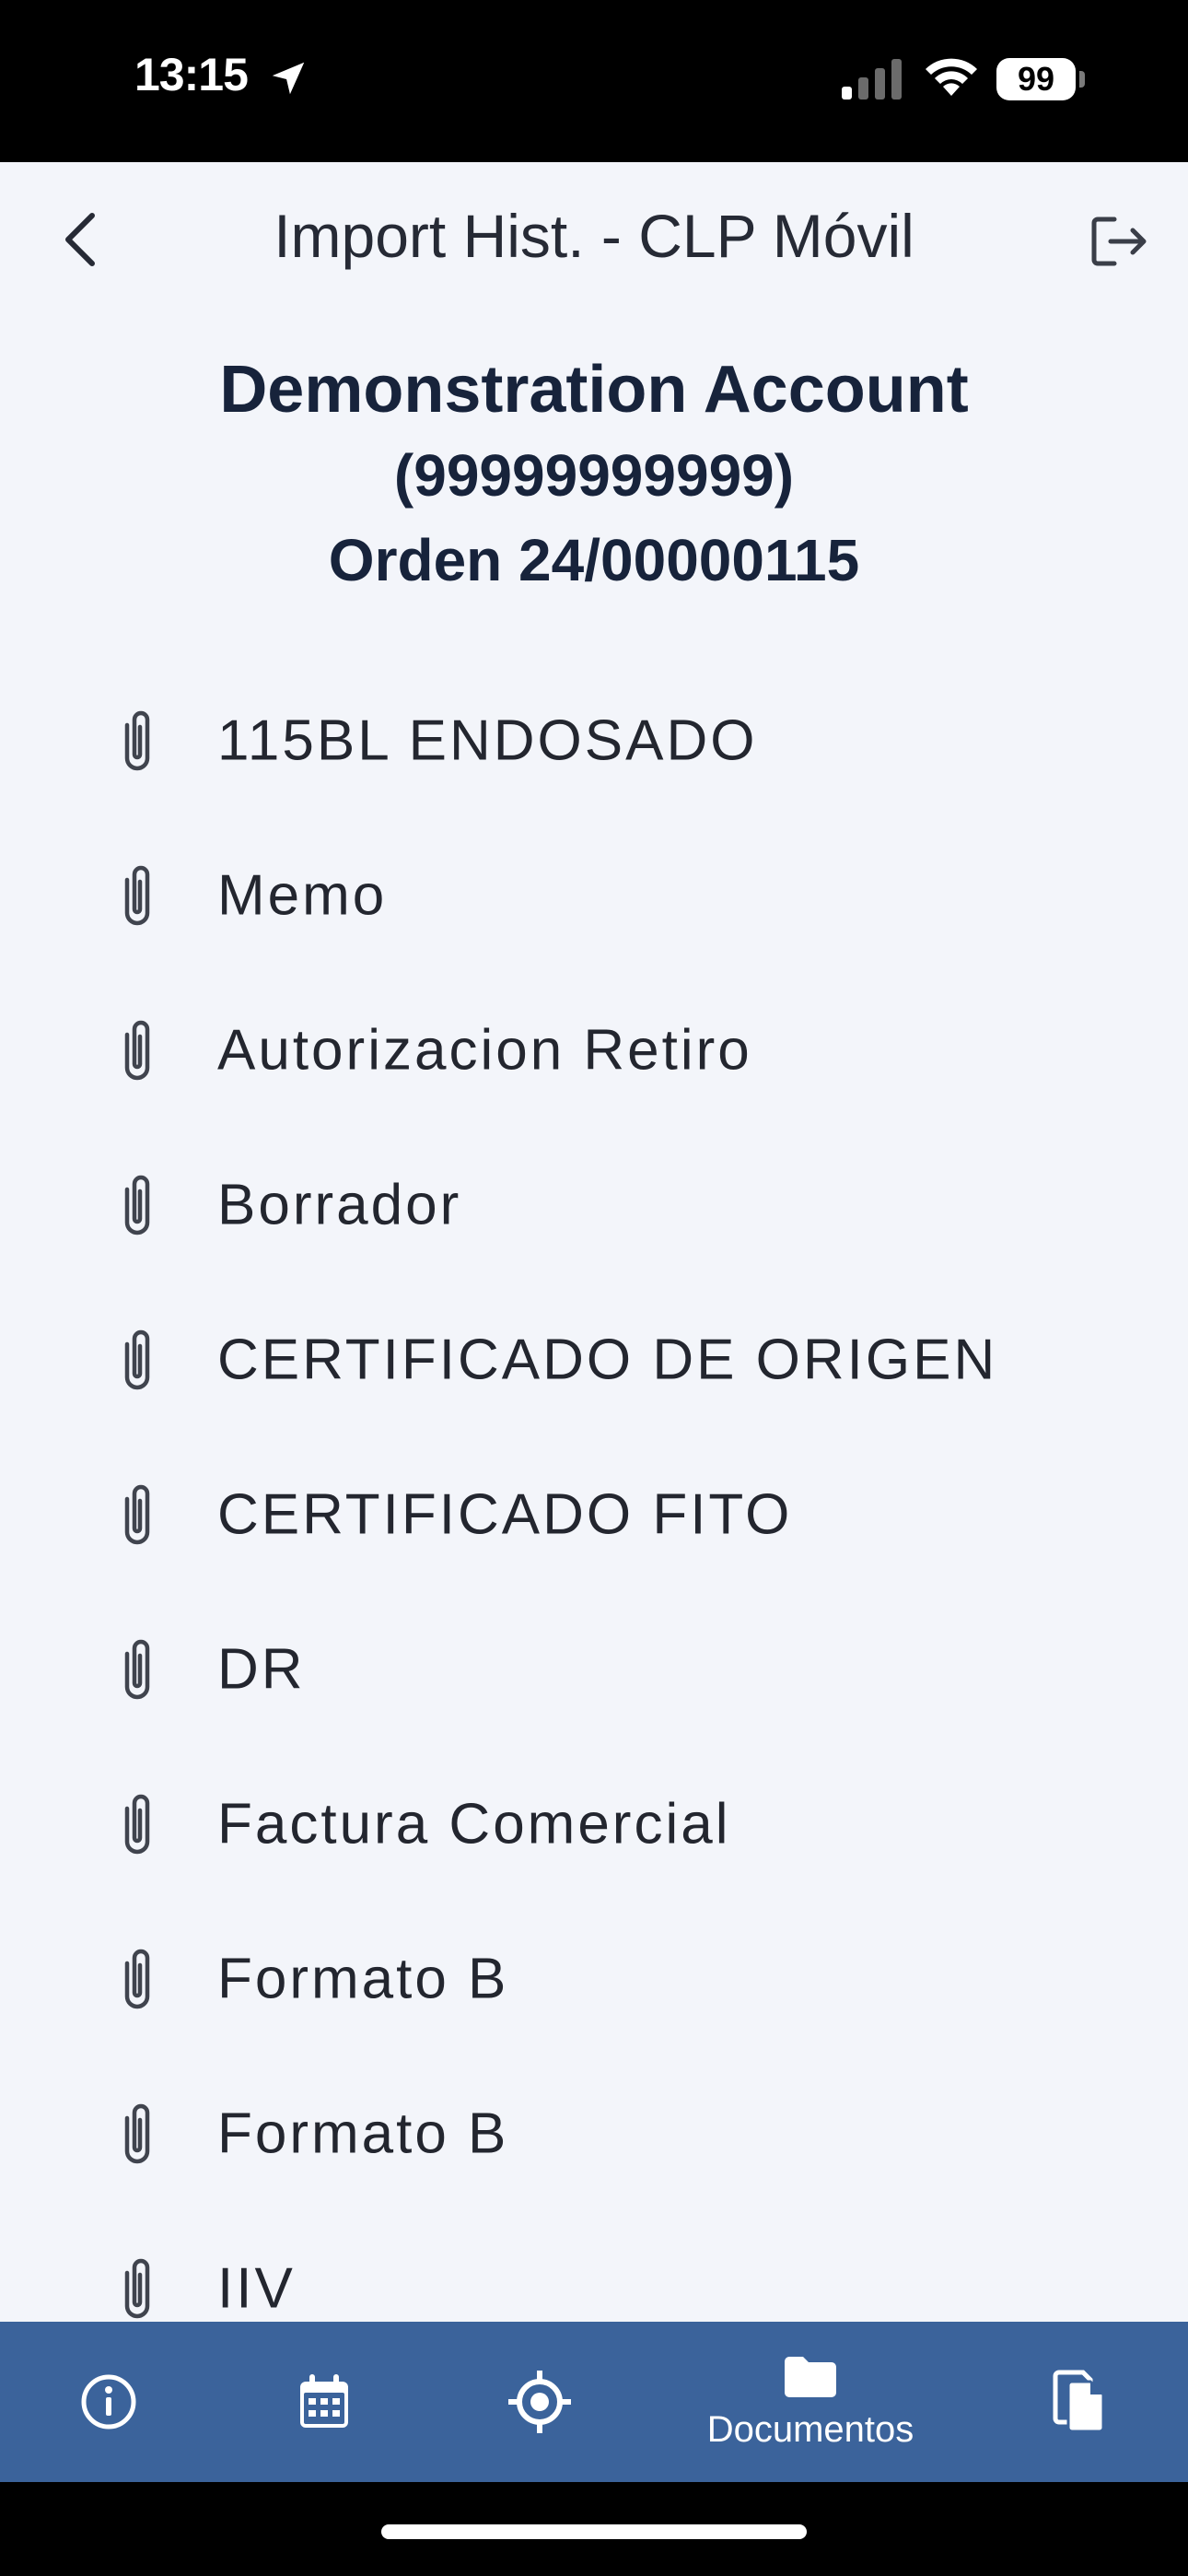  Describe the element at coordinates (288, 78) in the screenshot. I see `location-arrow-icon` at that location.